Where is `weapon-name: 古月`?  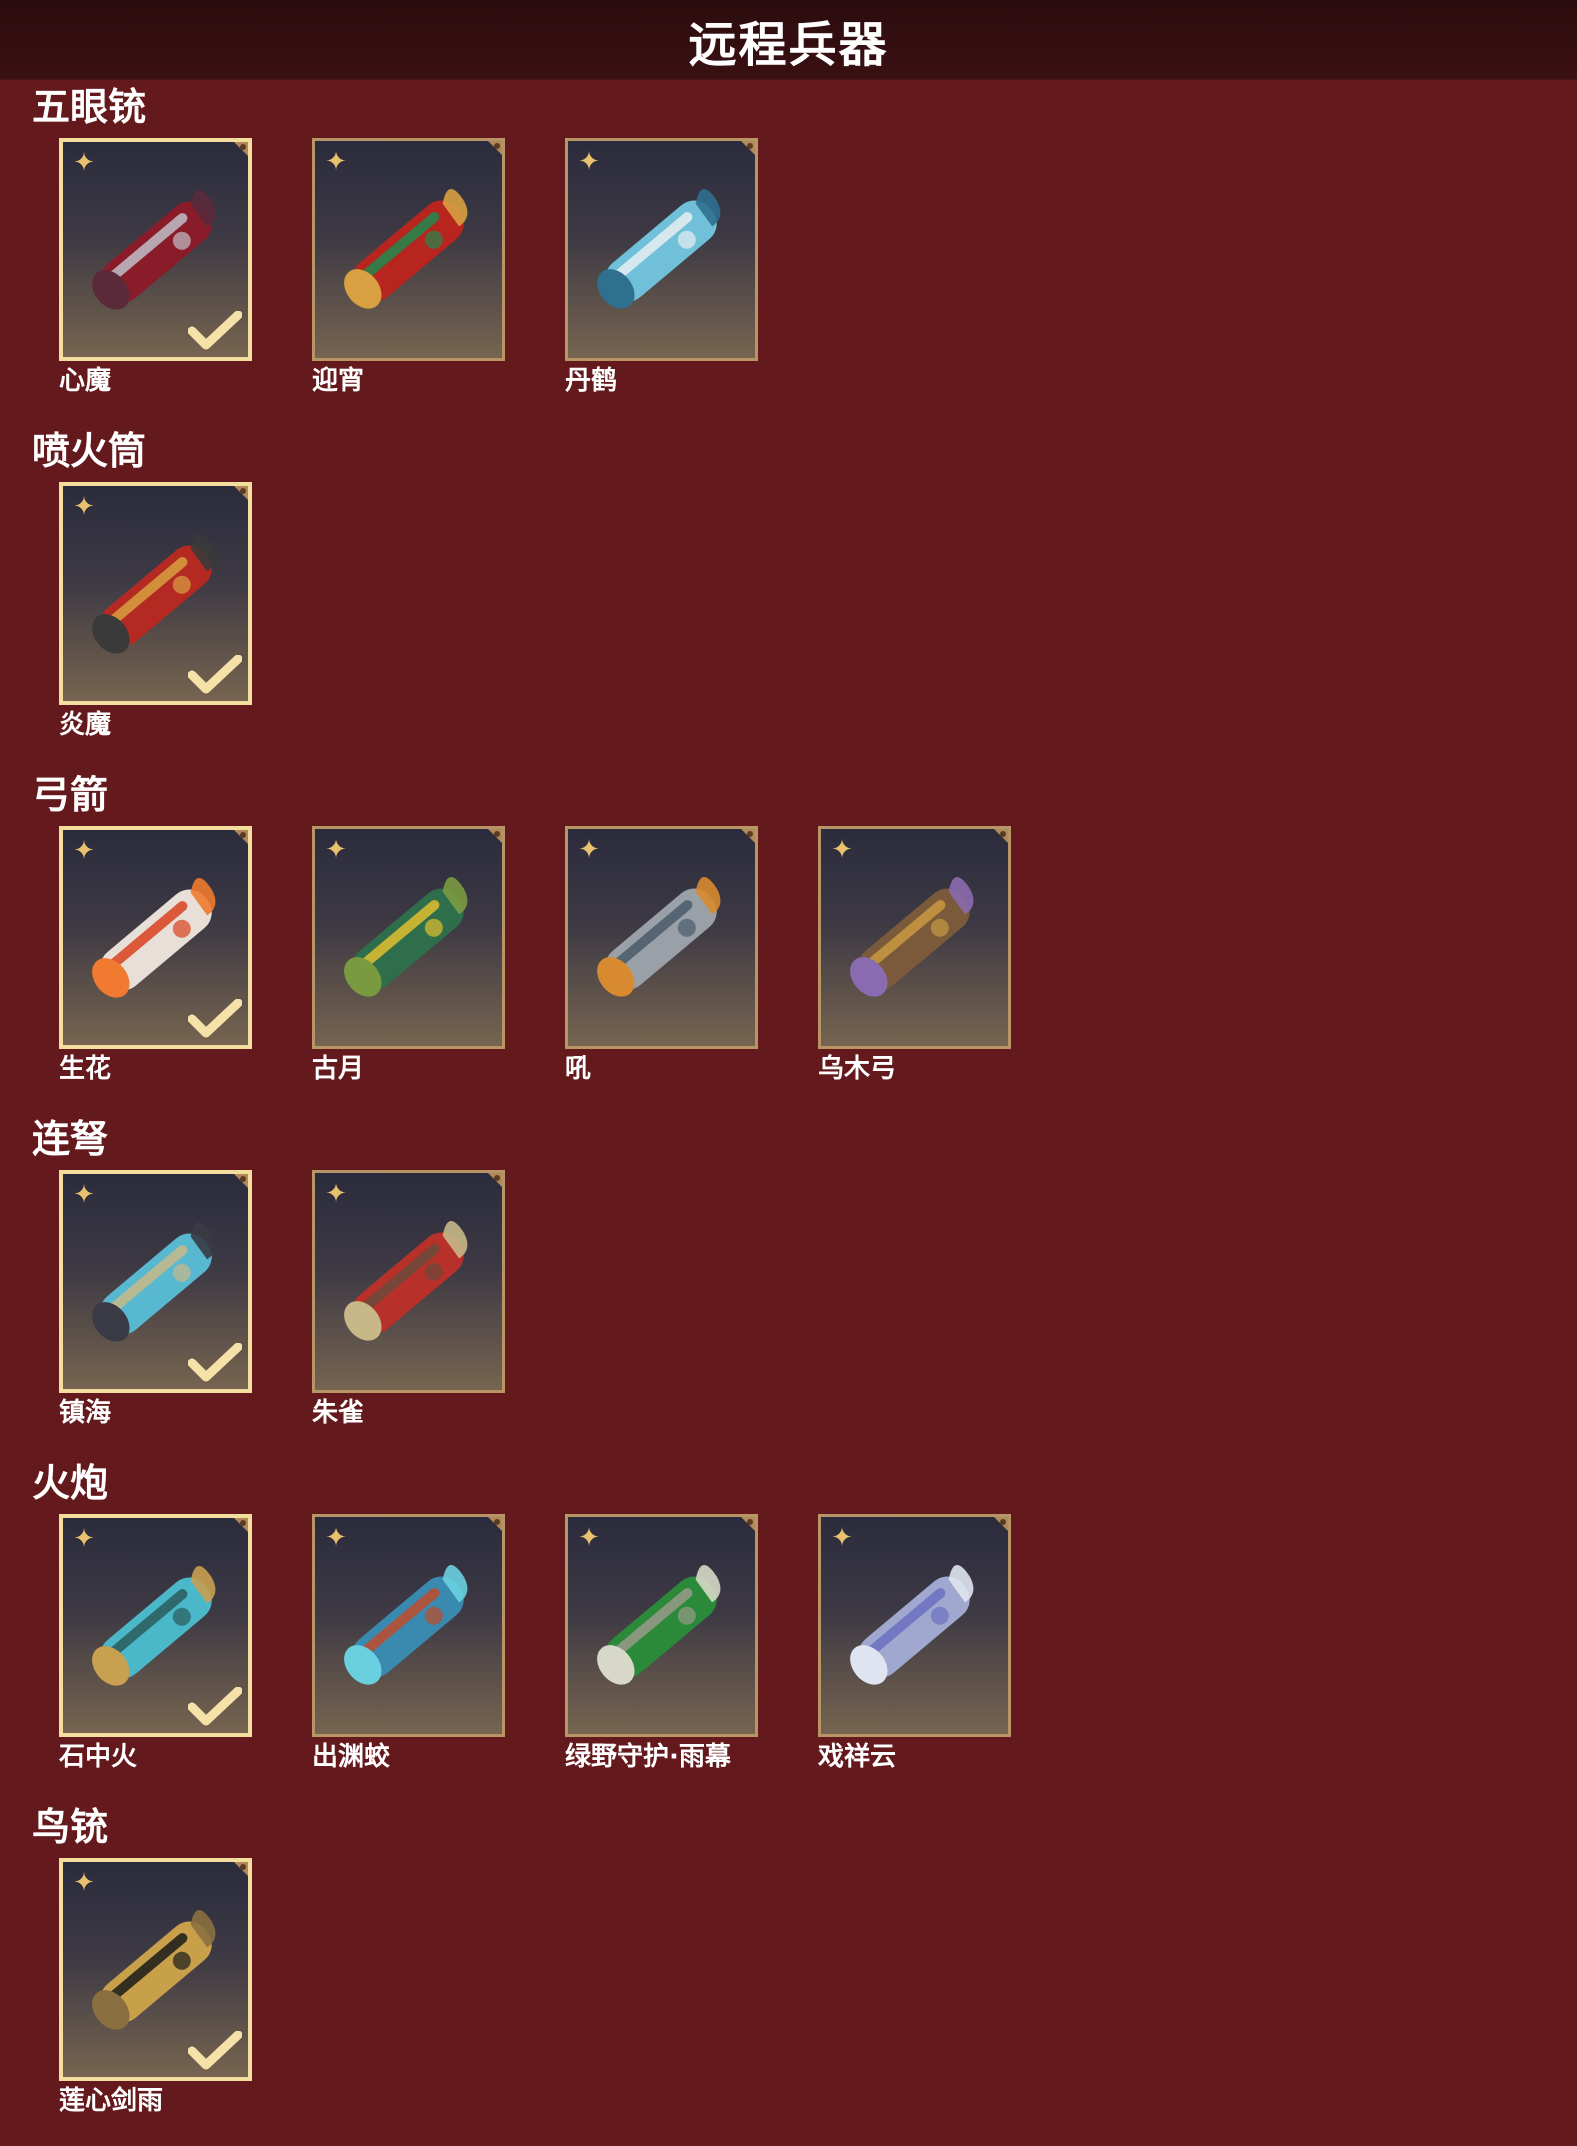
weapon-name: 古月 is located at coordinates (338, 1069).